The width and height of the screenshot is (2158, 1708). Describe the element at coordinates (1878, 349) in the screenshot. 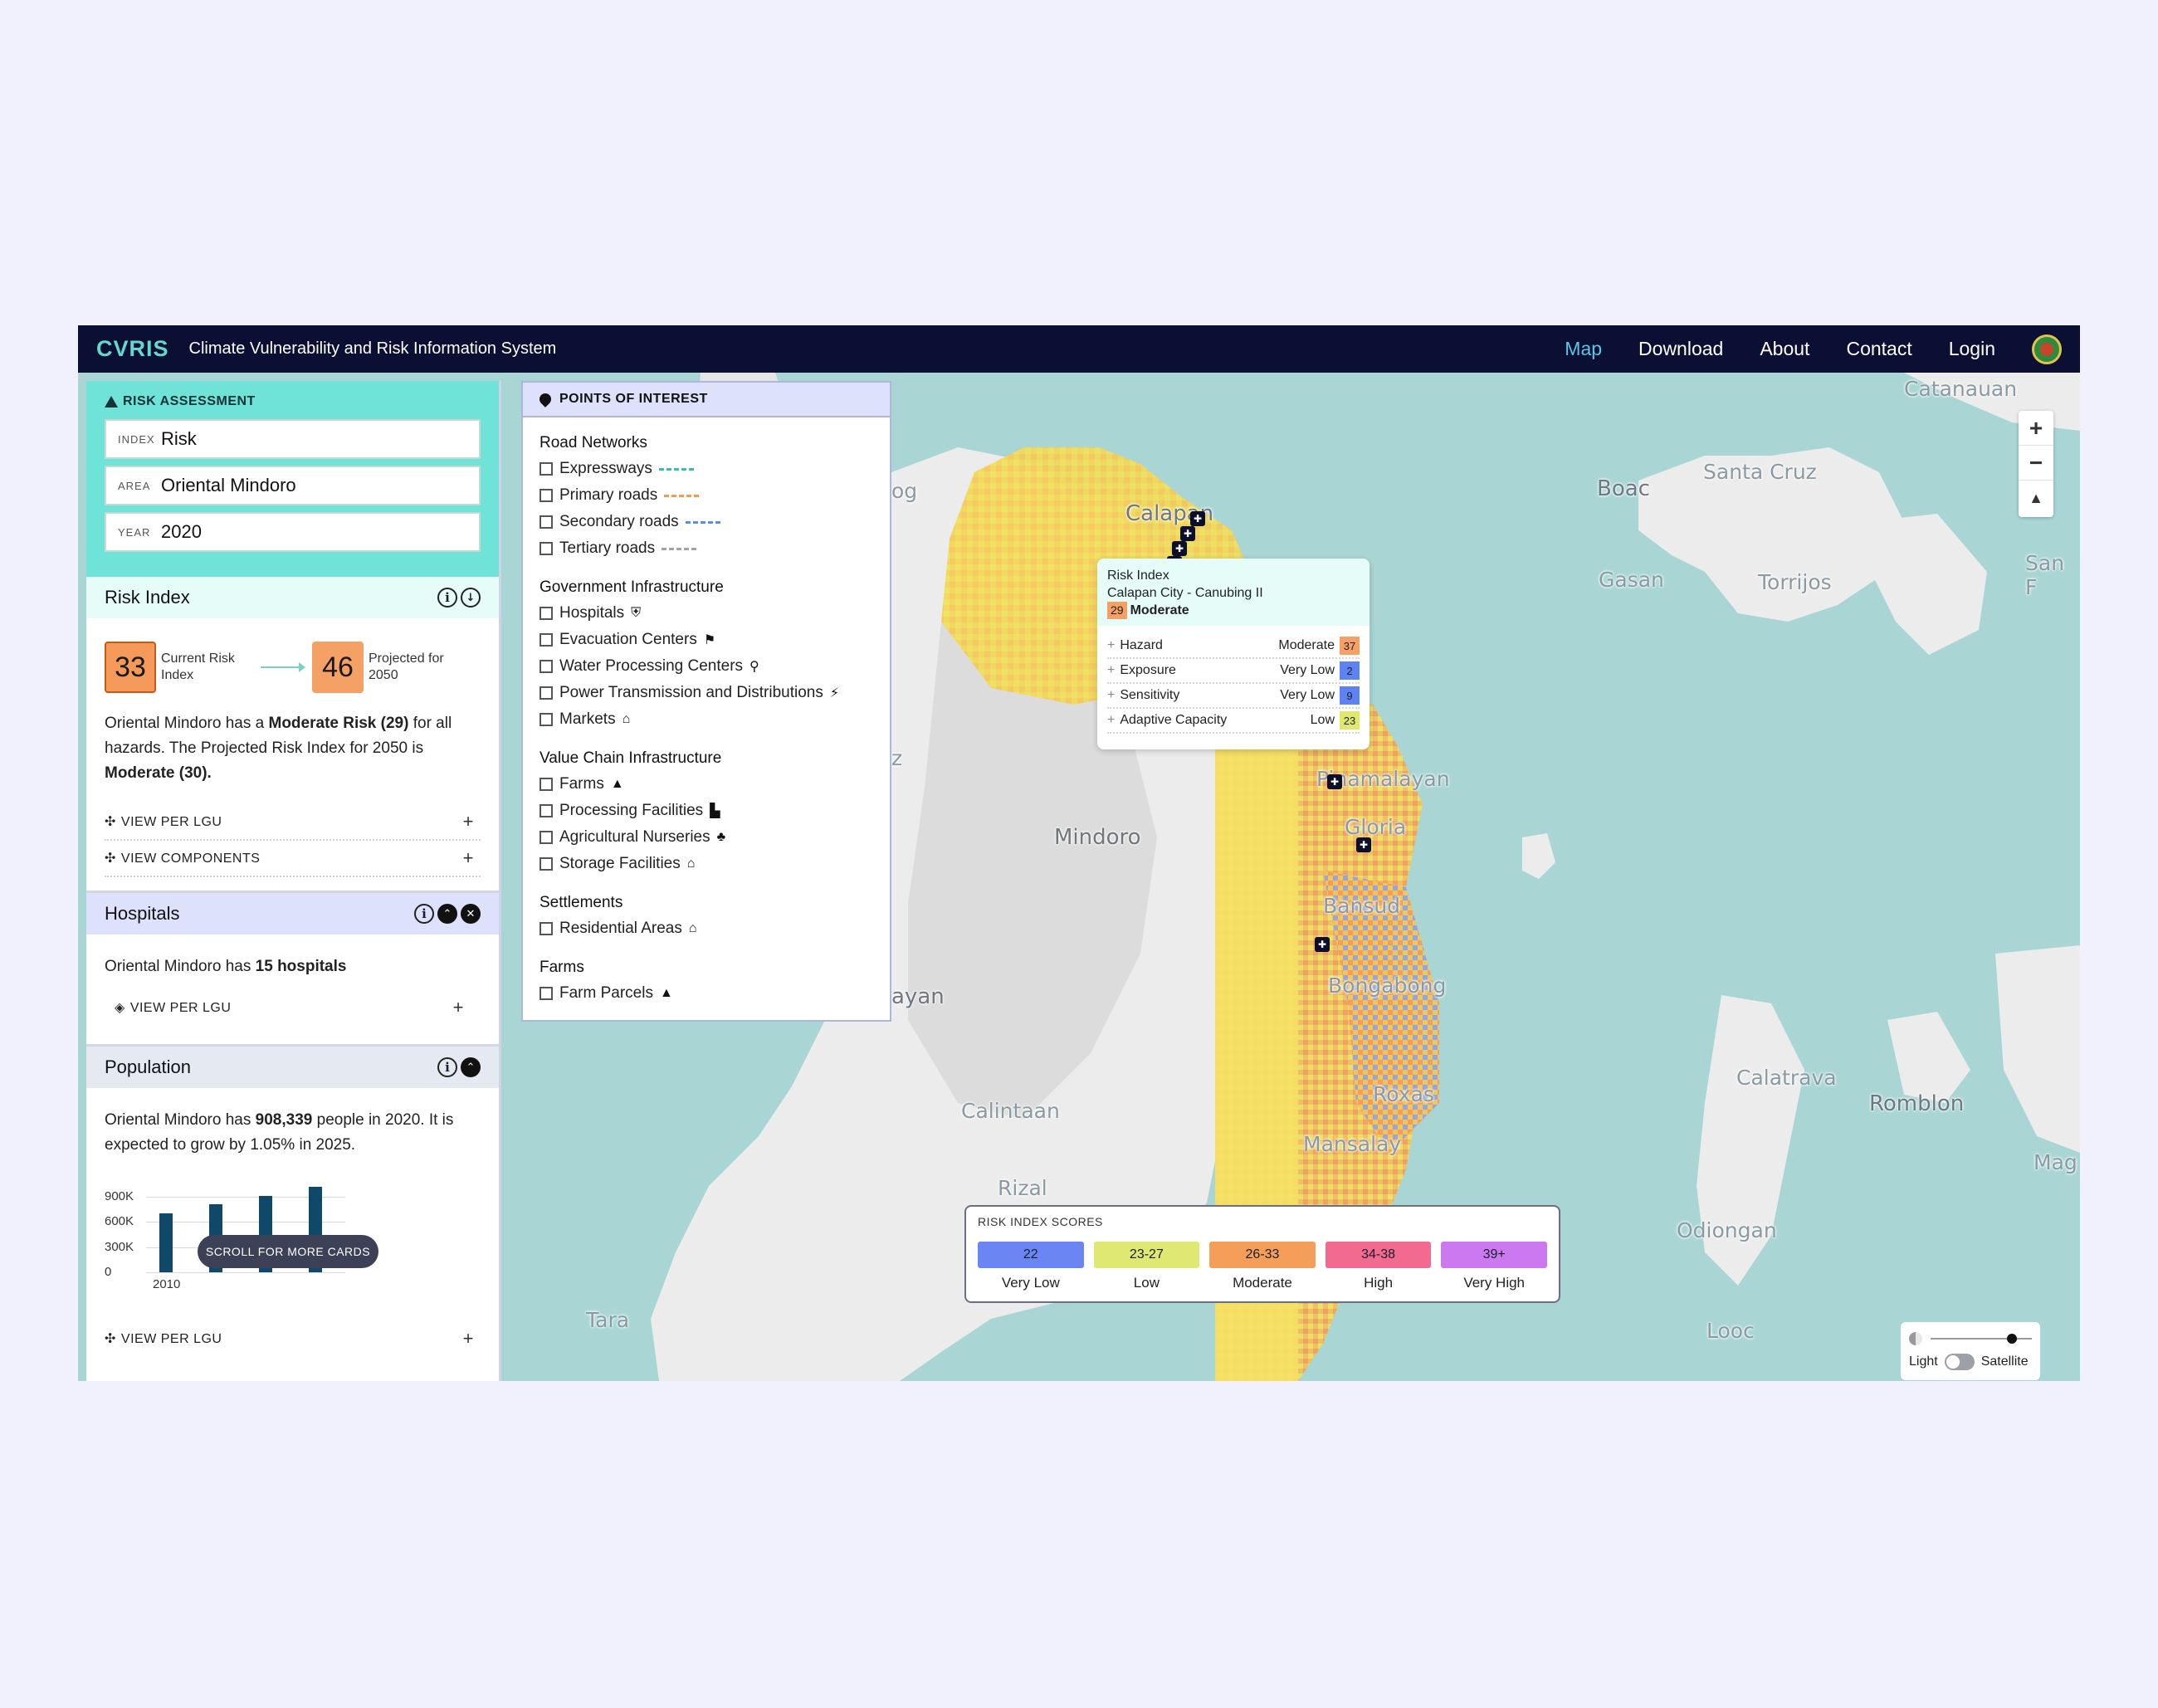

I see `nav-contact: Contact` at that location.